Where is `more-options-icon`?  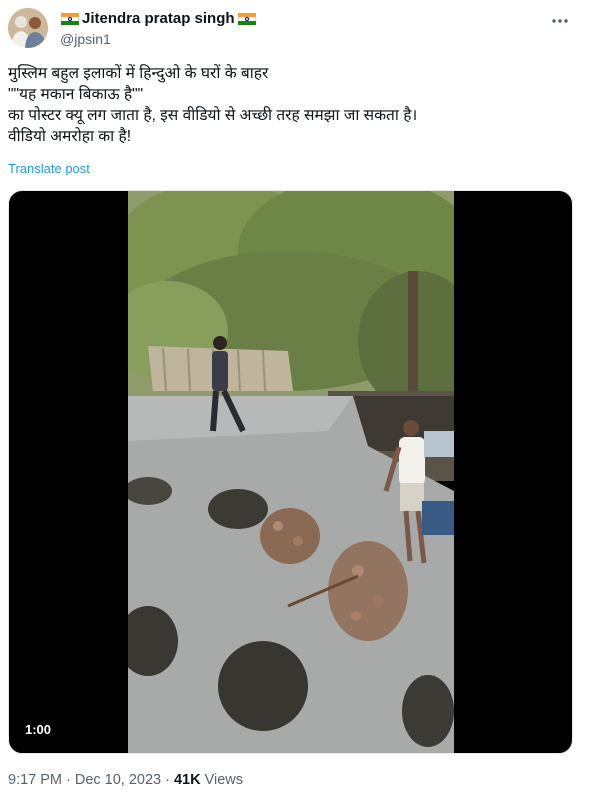 more-options-icon is located at coordinates (560, 21).